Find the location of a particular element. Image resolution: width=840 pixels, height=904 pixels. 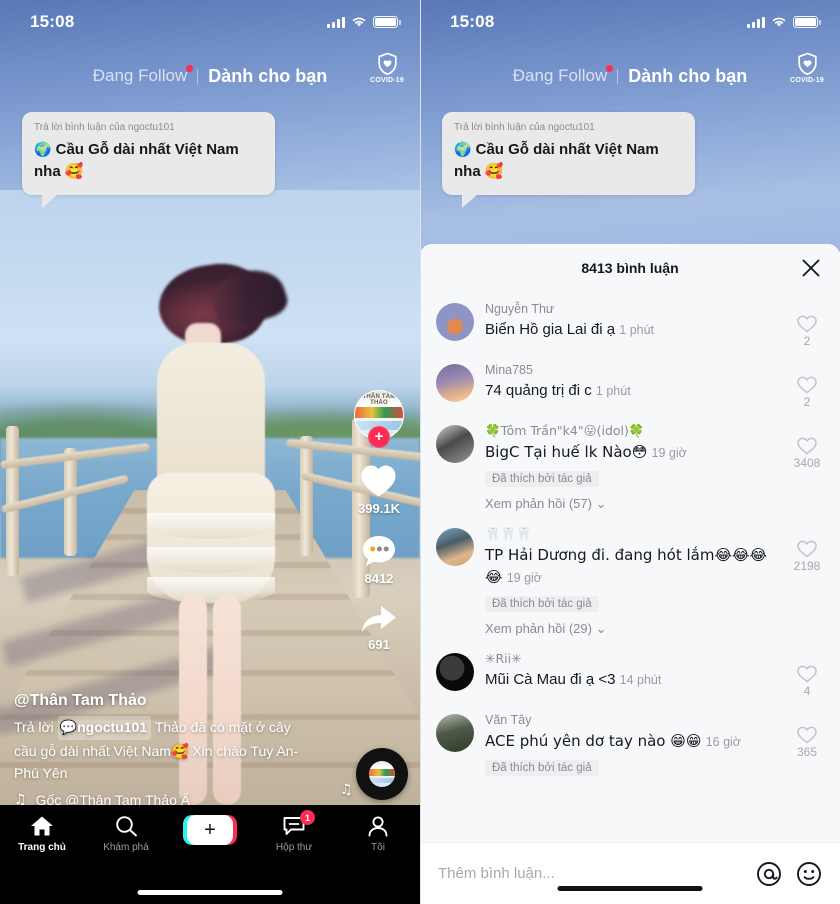

battery-icon is located at coordinates (807, 22).